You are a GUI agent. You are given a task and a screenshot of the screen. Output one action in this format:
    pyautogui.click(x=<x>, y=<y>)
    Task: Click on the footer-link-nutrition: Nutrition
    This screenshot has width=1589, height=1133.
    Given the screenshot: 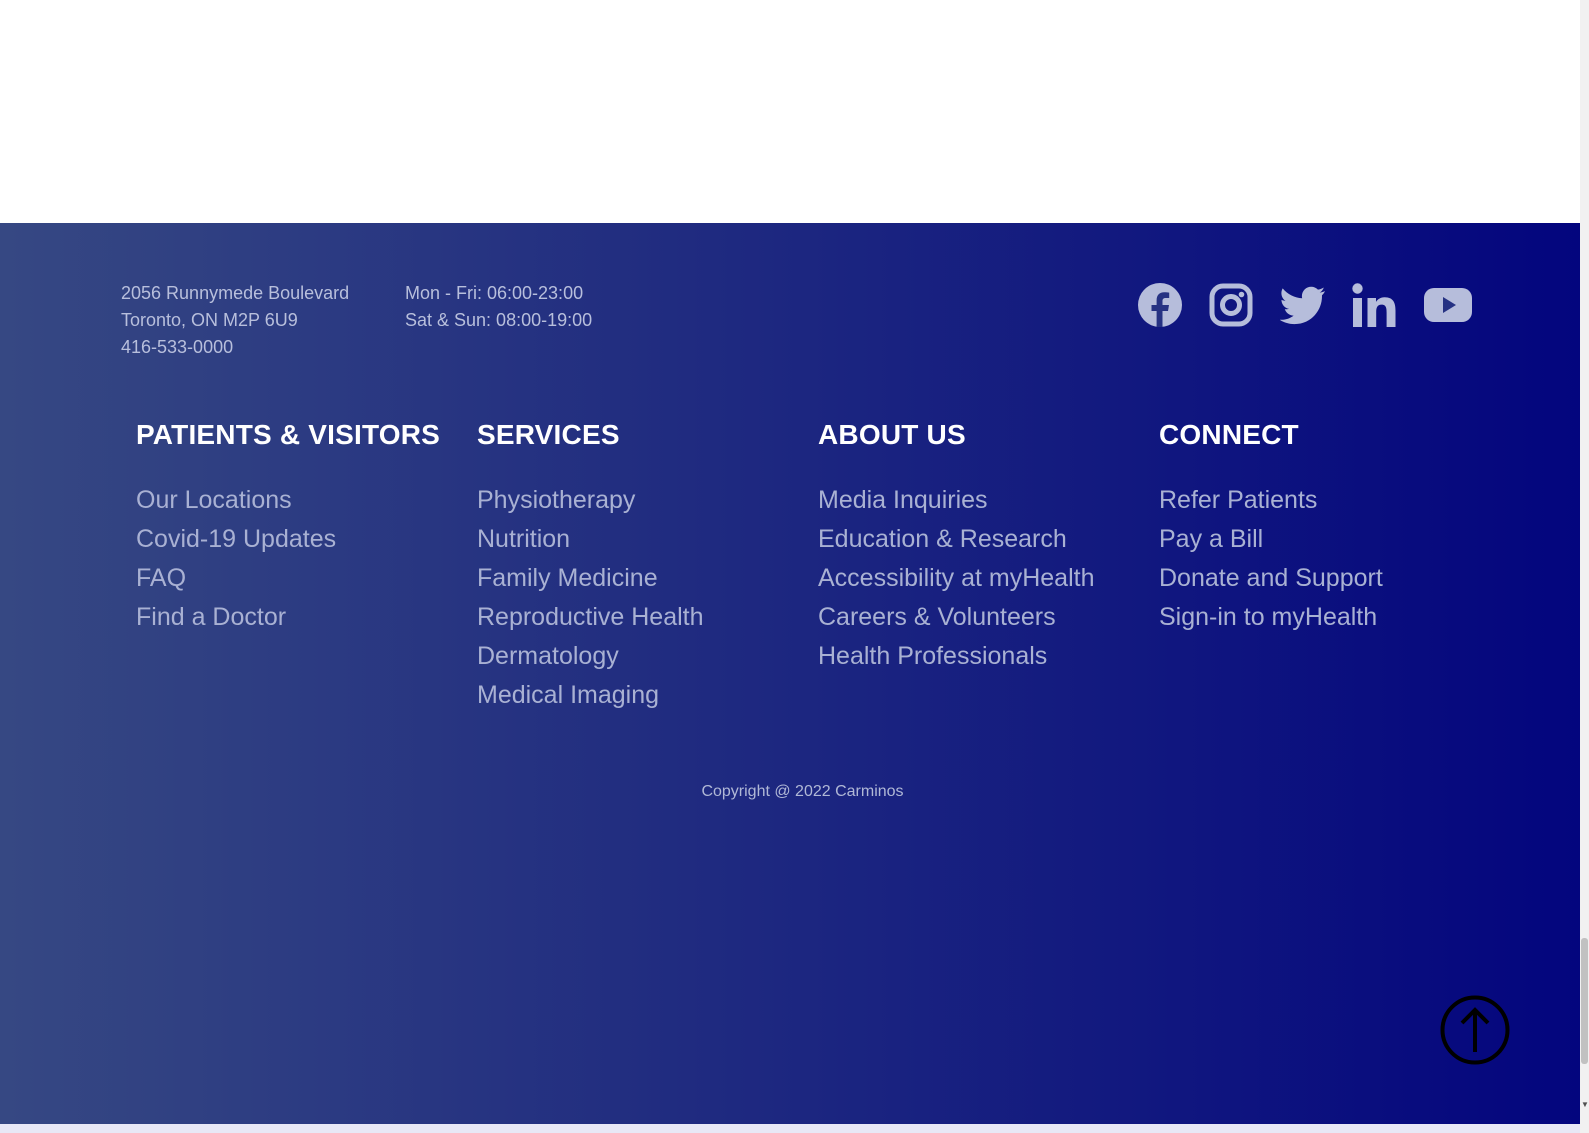 What is the action you would take?
    pyautogui.click(x=590, y=539)
    